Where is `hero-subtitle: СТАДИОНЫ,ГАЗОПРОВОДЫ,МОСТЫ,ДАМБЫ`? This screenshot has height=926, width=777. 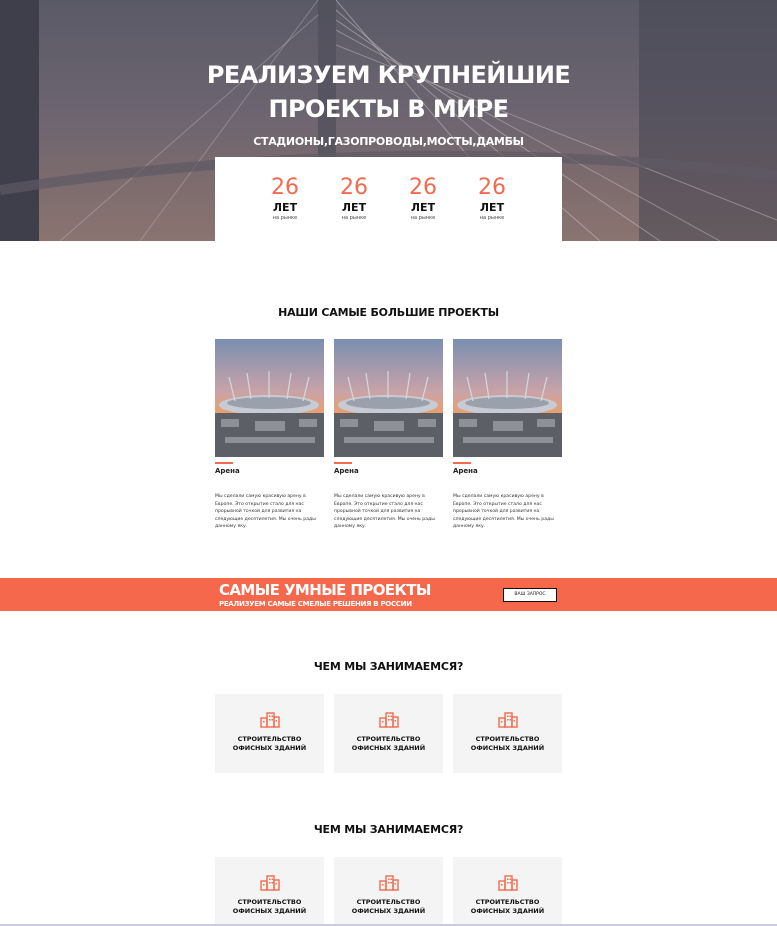
hero-subtitle: СТАДИОНЫ,ГАЗОПРОВОДЫ,МОСТЫ,ДАМБЫ is located at coordinates (388, 141).